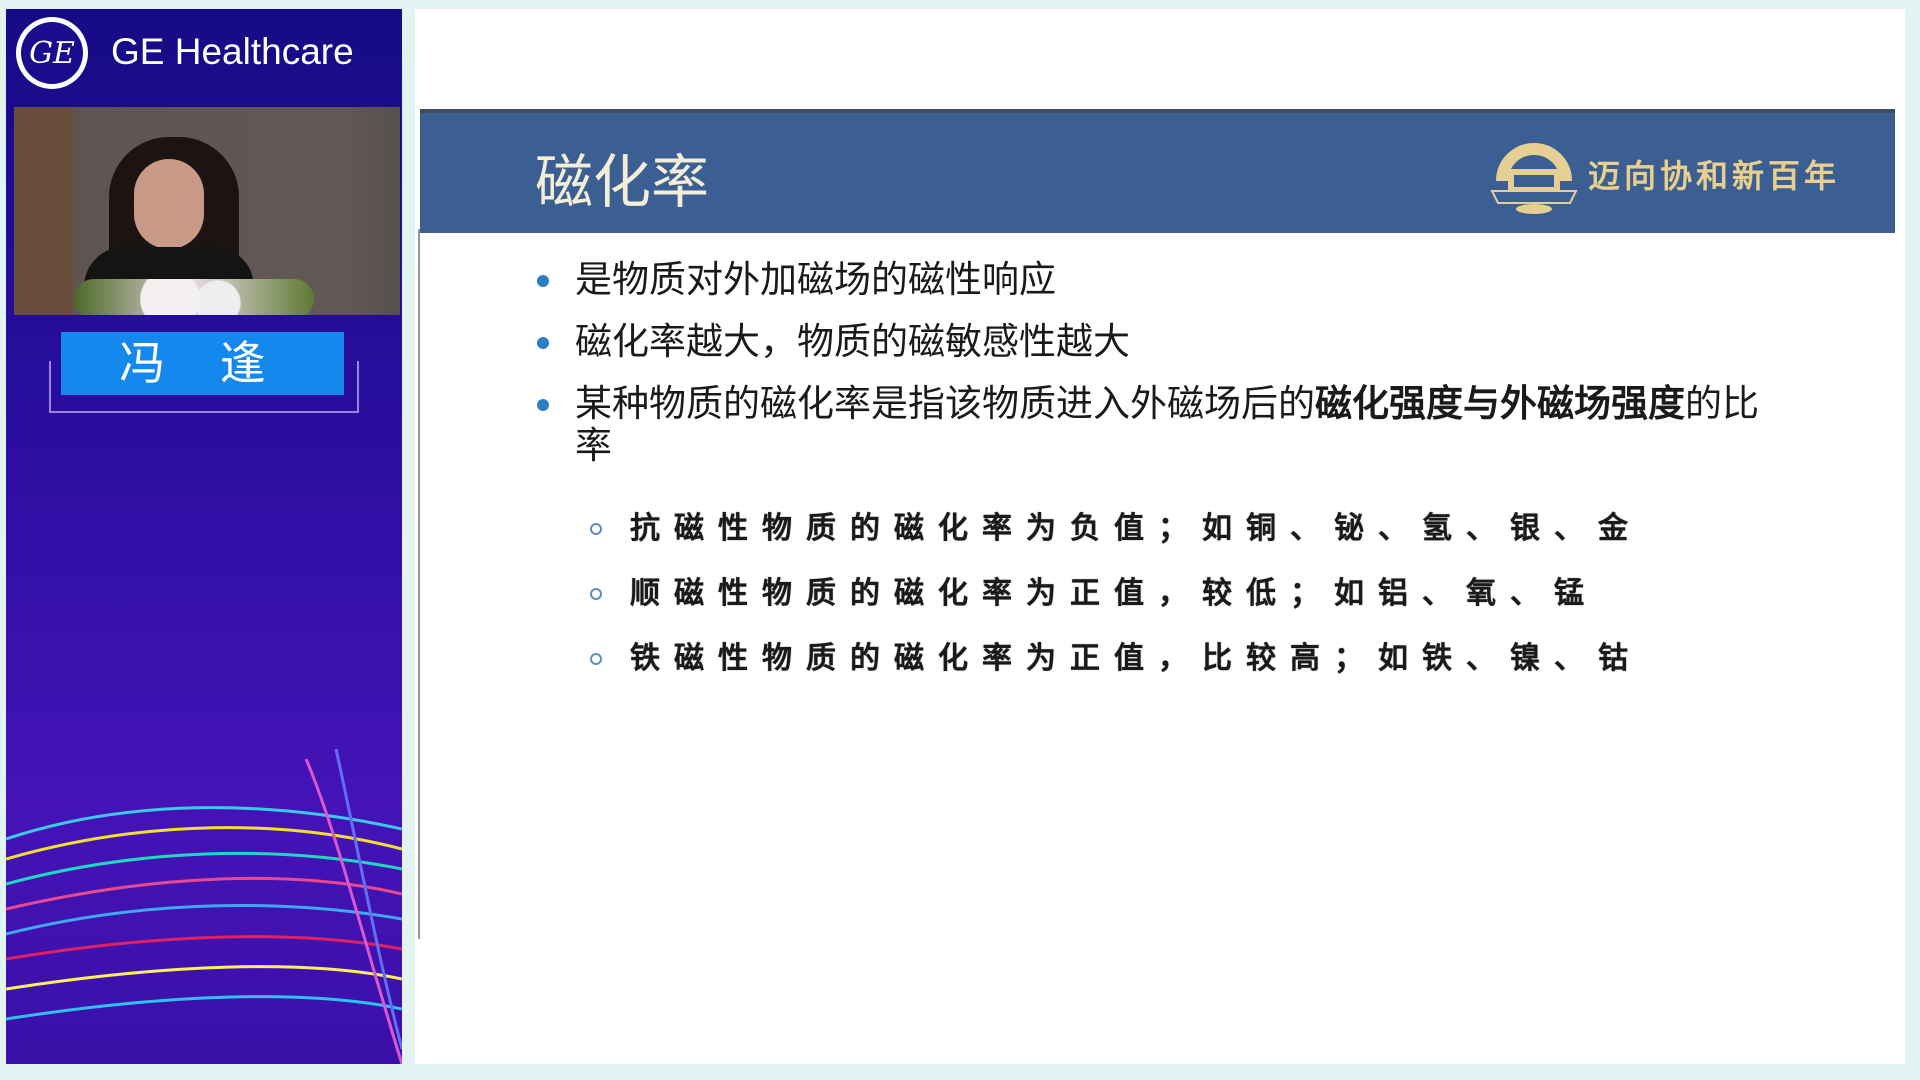 The height and width of the screenshot is (1080, 1920). Describe the element at coordinates (1714, 176) in the screenshot. I see `slide-motto: 迈向协和新百年` at that location.